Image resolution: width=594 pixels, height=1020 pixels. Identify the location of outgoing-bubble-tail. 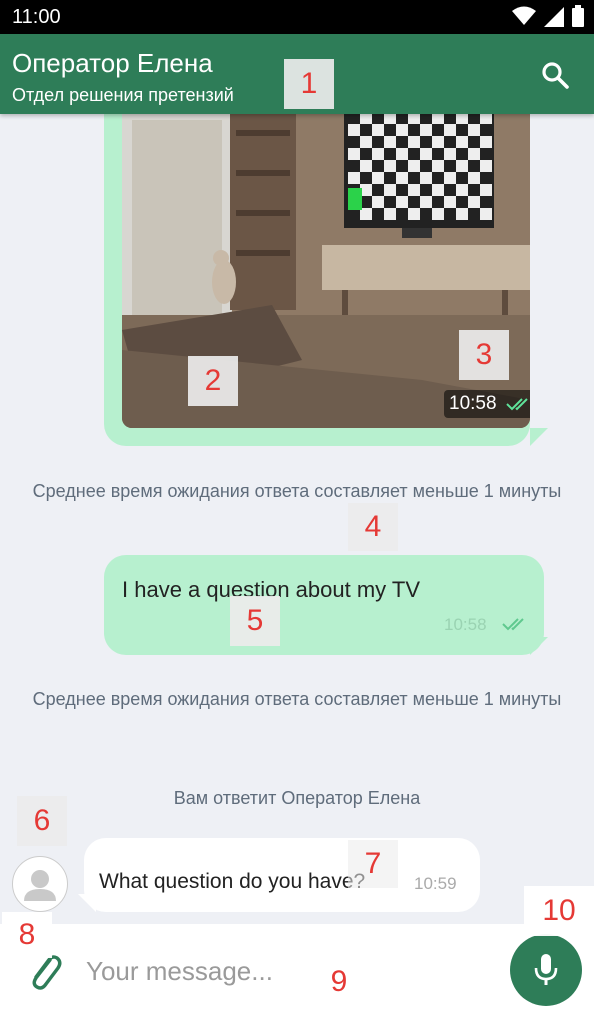
(539, 646).